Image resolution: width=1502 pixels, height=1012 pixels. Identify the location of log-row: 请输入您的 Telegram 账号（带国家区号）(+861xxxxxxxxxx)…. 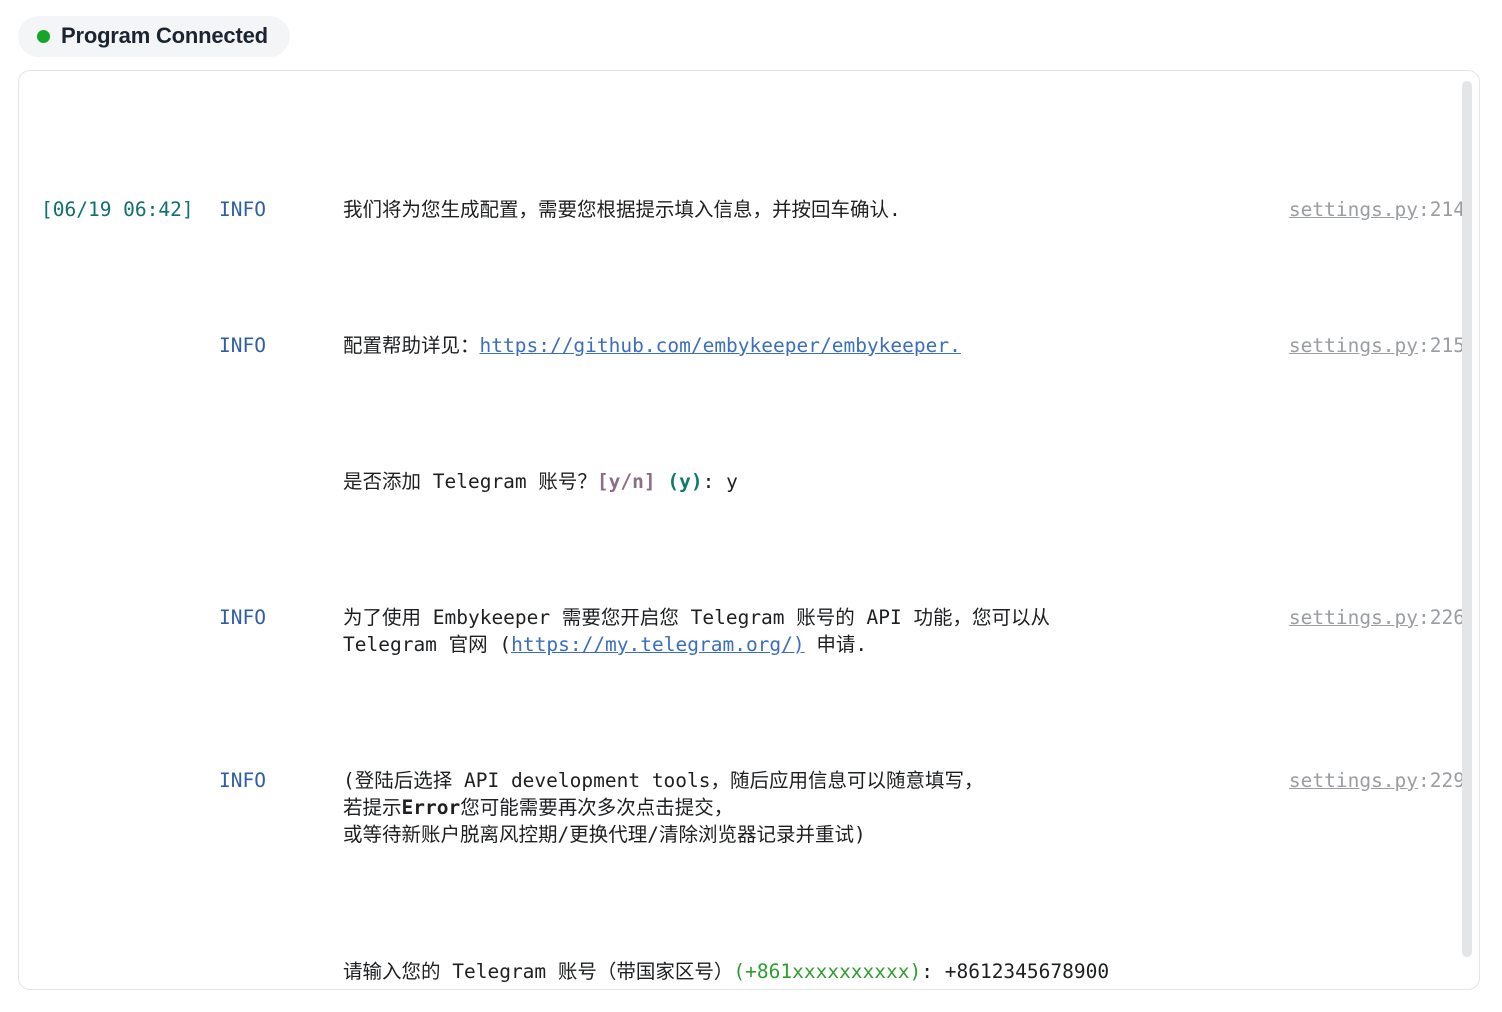
(749, 971).